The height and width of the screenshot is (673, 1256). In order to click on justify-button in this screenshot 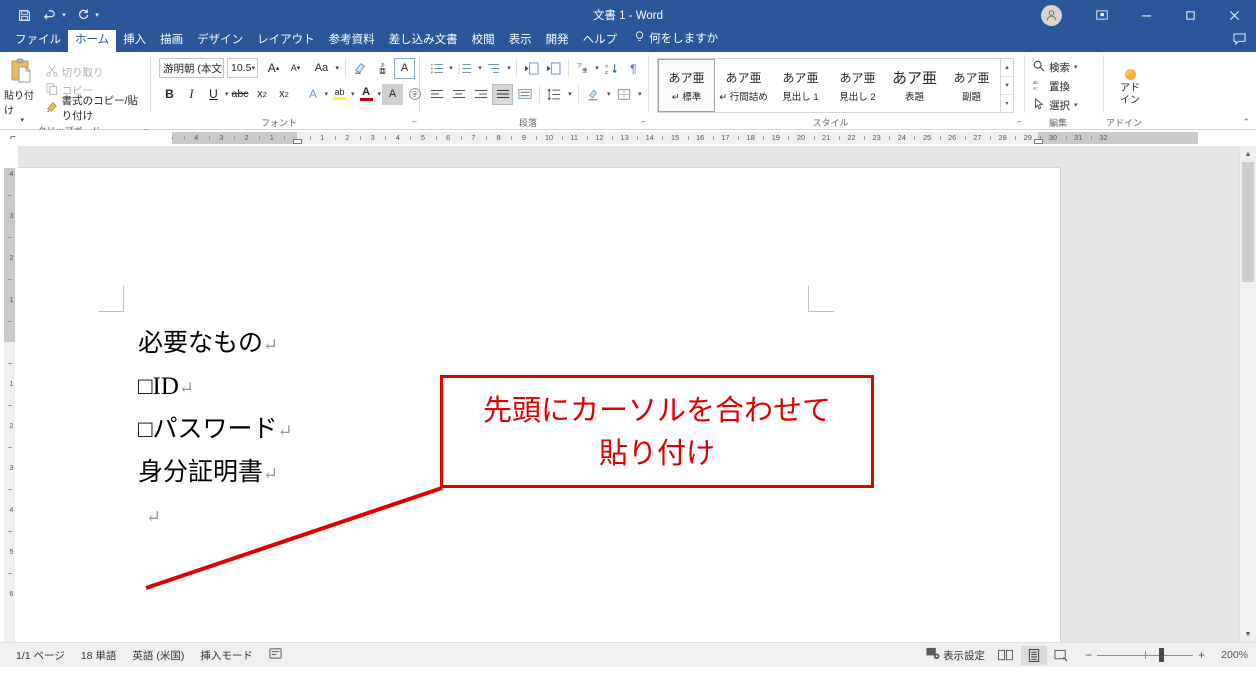, I will do `click(502, 94)`.